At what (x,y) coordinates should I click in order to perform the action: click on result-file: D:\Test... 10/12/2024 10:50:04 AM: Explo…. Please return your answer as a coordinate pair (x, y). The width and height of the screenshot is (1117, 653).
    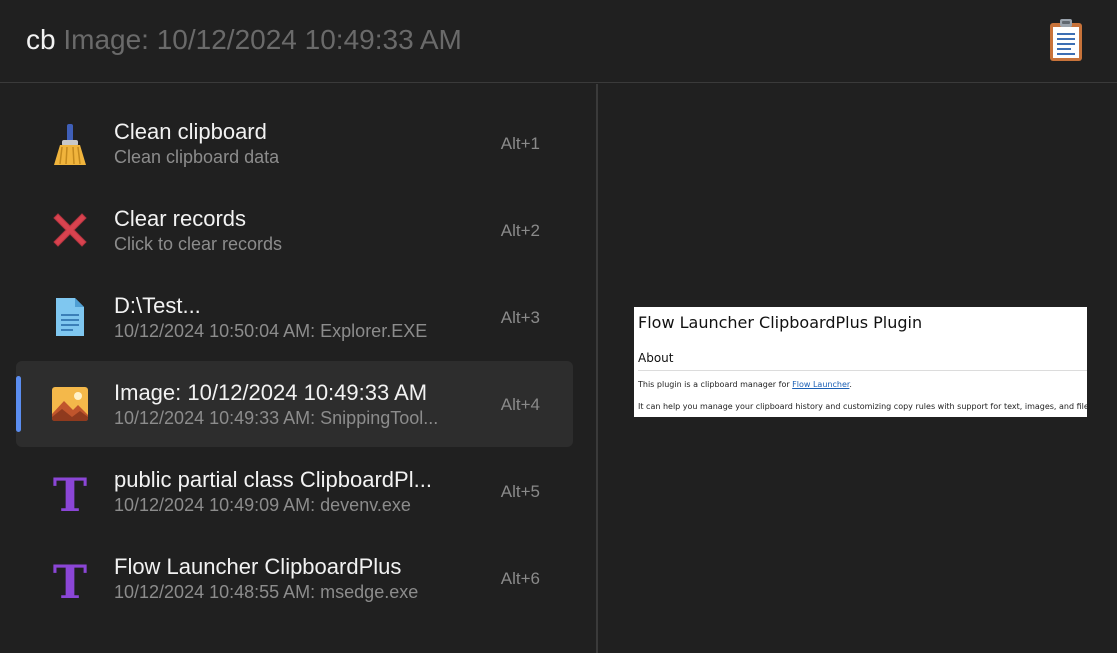
    Looking at the image, I should click on (294, 317).